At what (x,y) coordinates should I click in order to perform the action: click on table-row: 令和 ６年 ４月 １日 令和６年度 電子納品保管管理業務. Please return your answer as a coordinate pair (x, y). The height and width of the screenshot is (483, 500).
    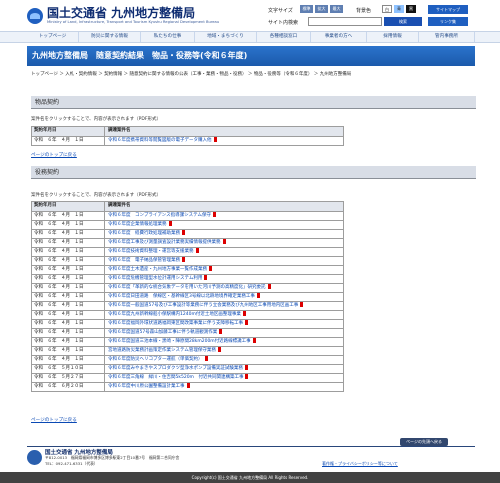
    Looking at the image, I should click on (187, 260).